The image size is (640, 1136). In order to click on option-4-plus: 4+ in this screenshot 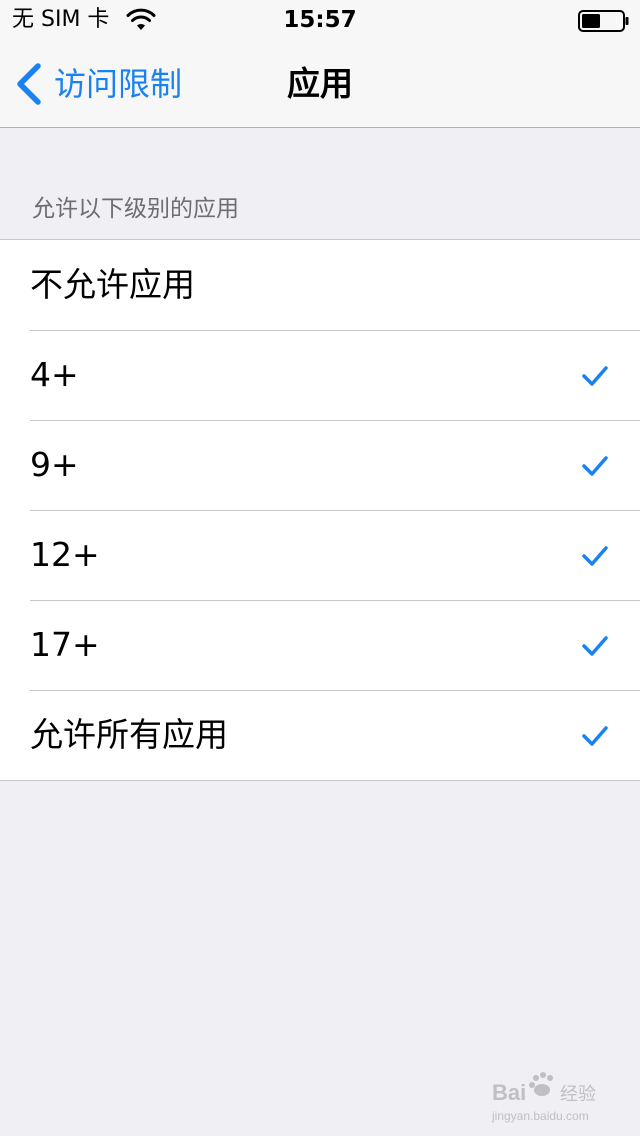, I will do `click(320, 375)`.